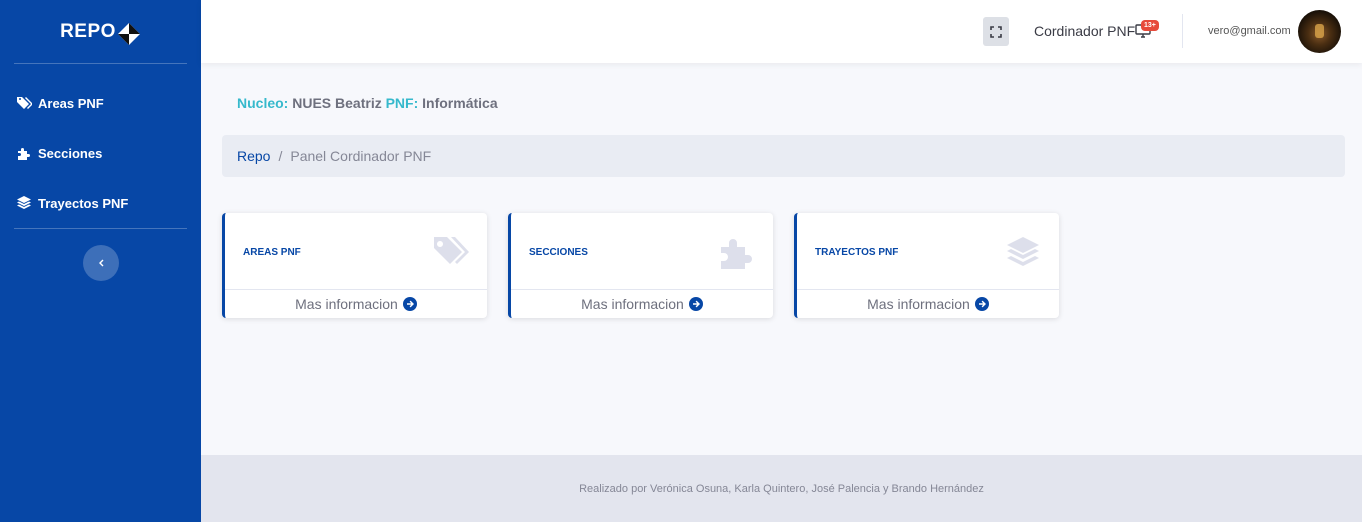  I want to click on fullscreen-button, so click(996, 31).